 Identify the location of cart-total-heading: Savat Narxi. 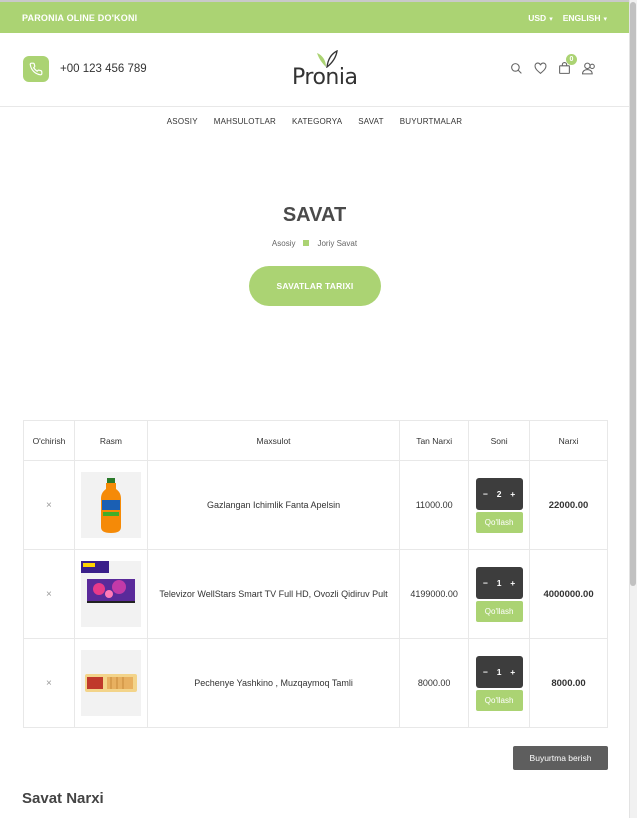
(63, 798).